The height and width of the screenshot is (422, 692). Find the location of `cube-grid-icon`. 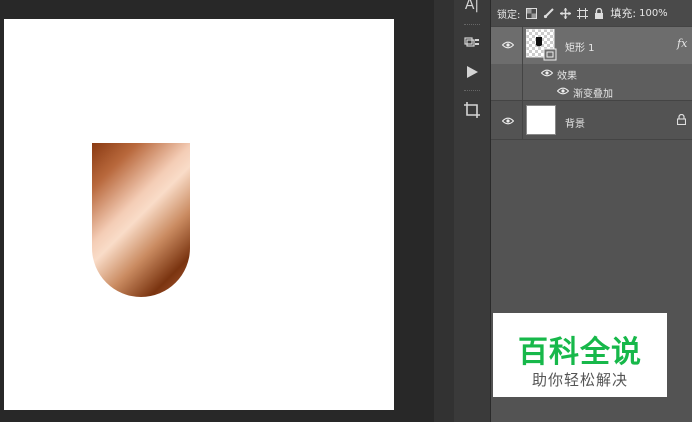

cube-grid-icon is located at coordinates (471, 42).